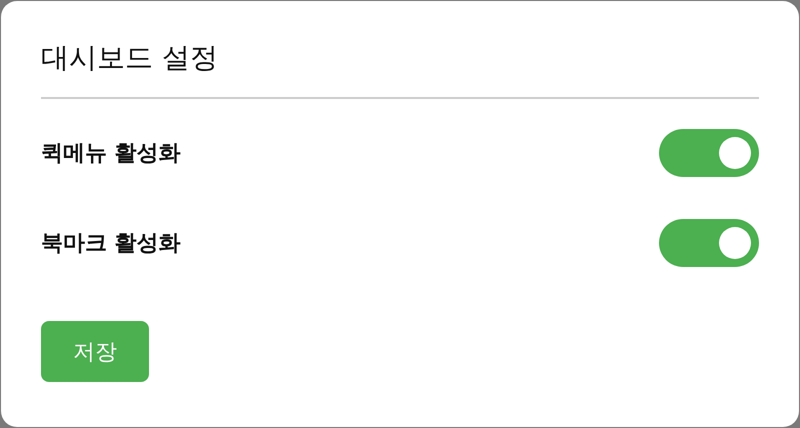 This screenshot has width=800, height=428. Describe the element at coordinates (95, 351) in the screenshot. I see `save-button: 저장` at that location.